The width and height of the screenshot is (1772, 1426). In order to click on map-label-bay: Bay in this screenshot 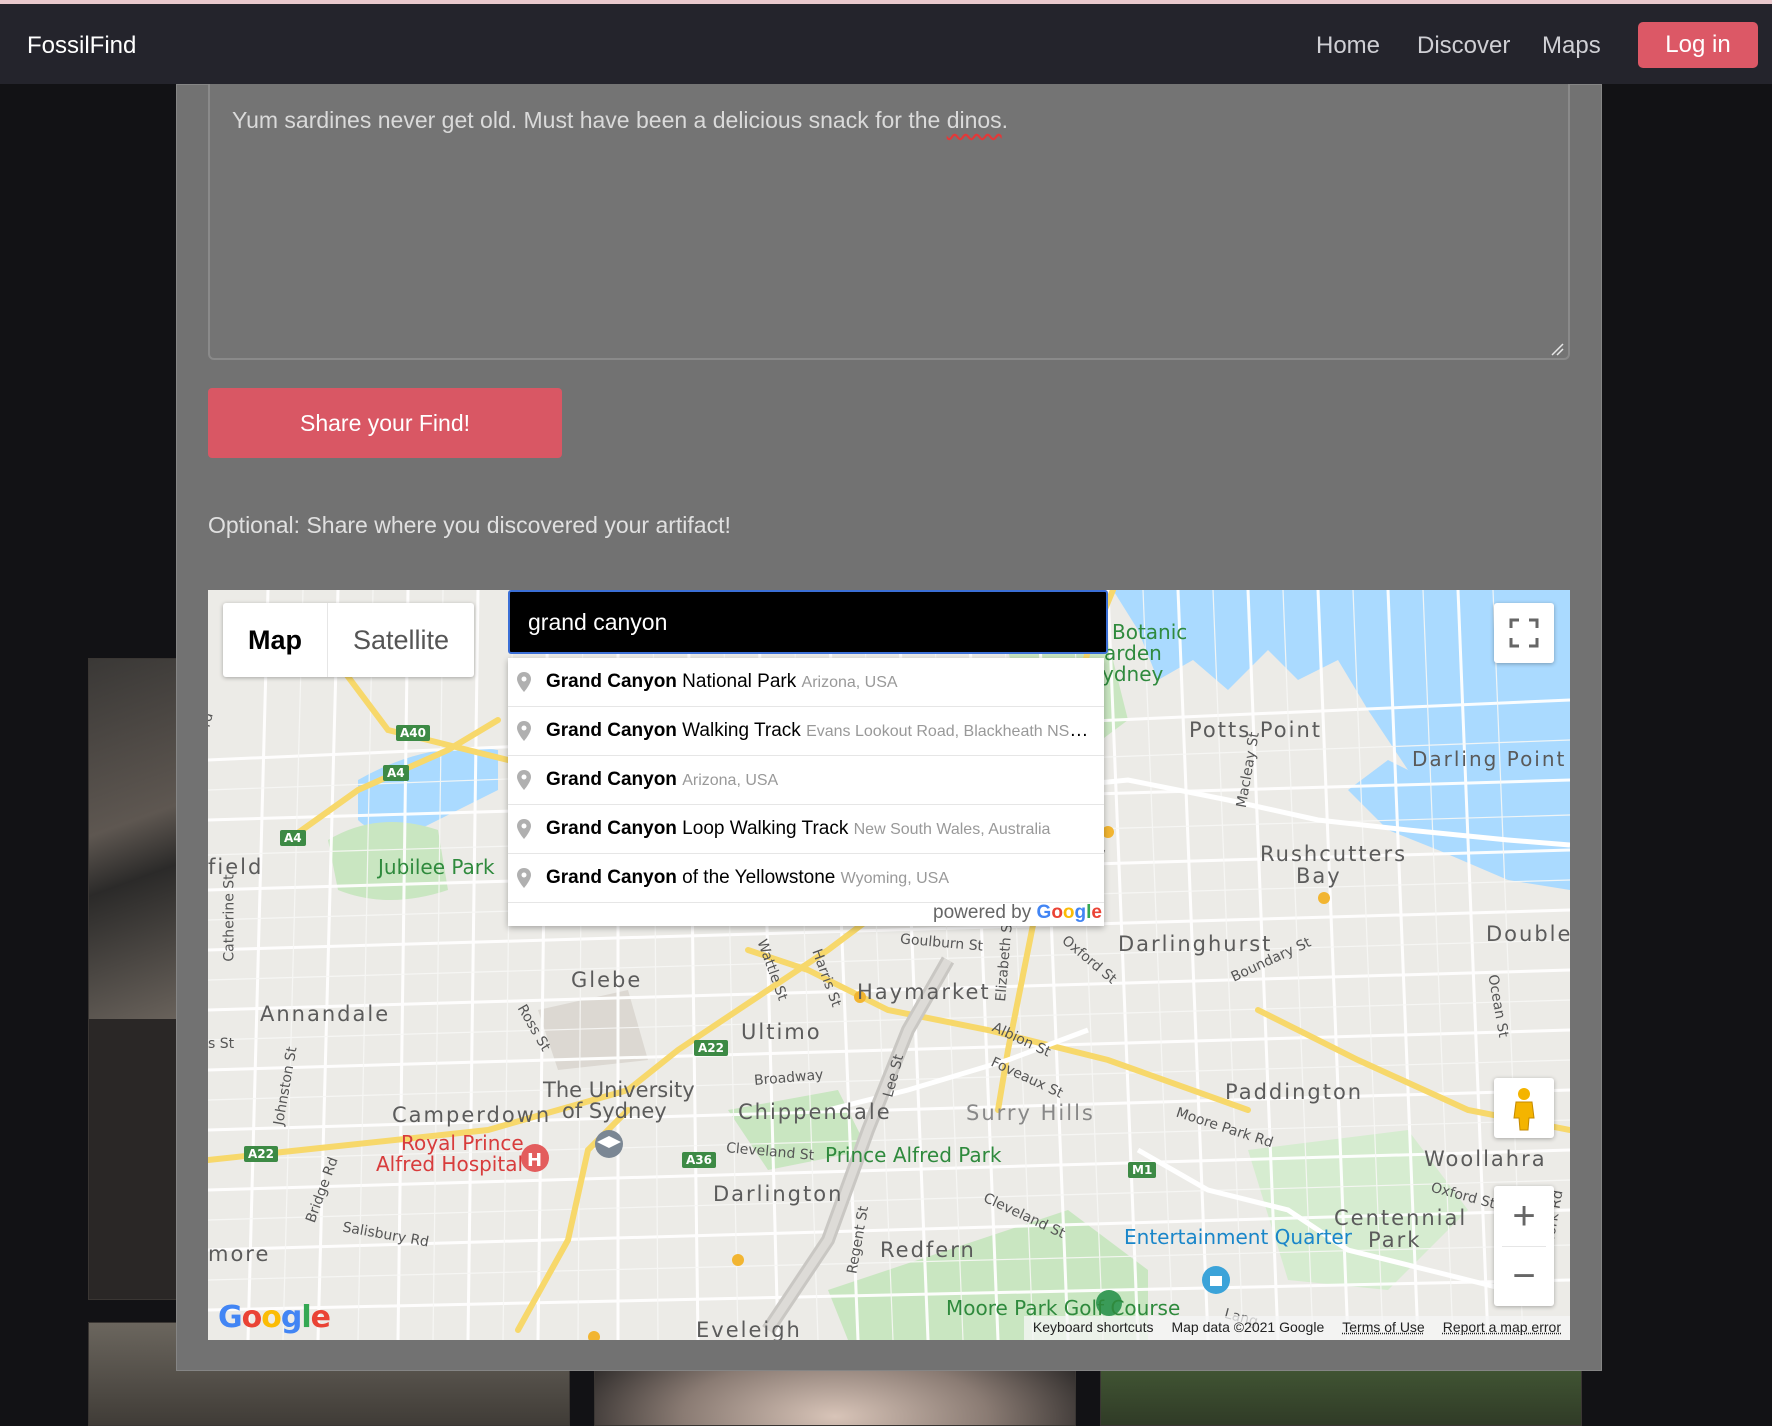, I will do `click(1319, 876)`.